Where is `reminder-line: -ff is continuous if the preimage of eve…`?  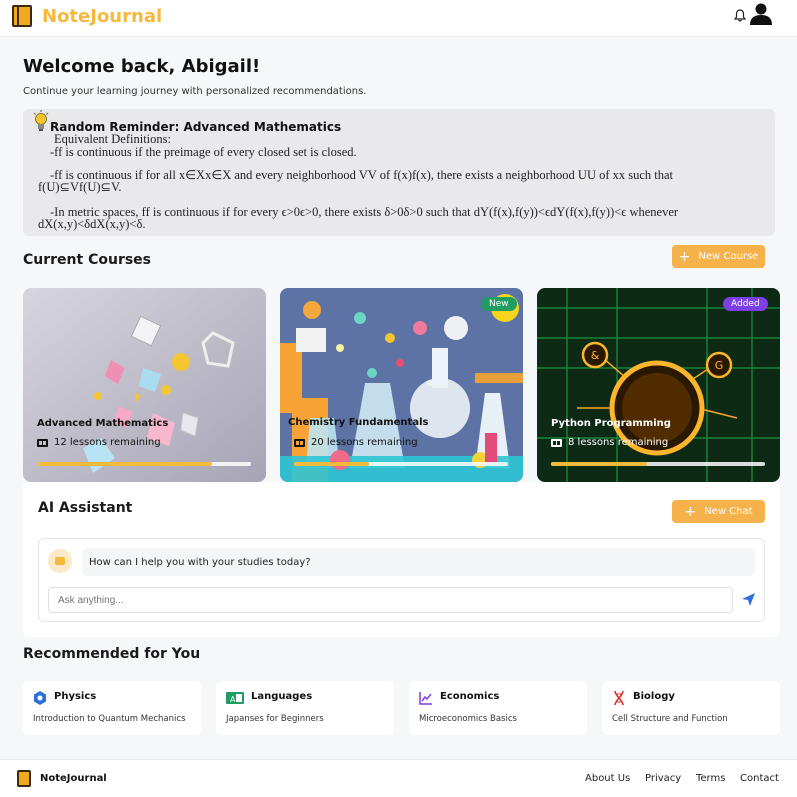
reminder-line: -ff is continuous if the preimage of eve… is located at coordinates (203, 152).